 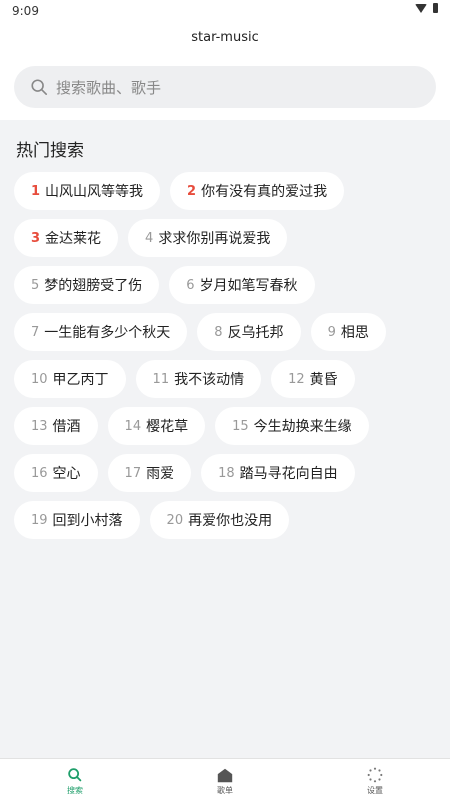 I want to click on hot-search-tag: 2 你有没有真的爱过我, so click(x=257, y=191).